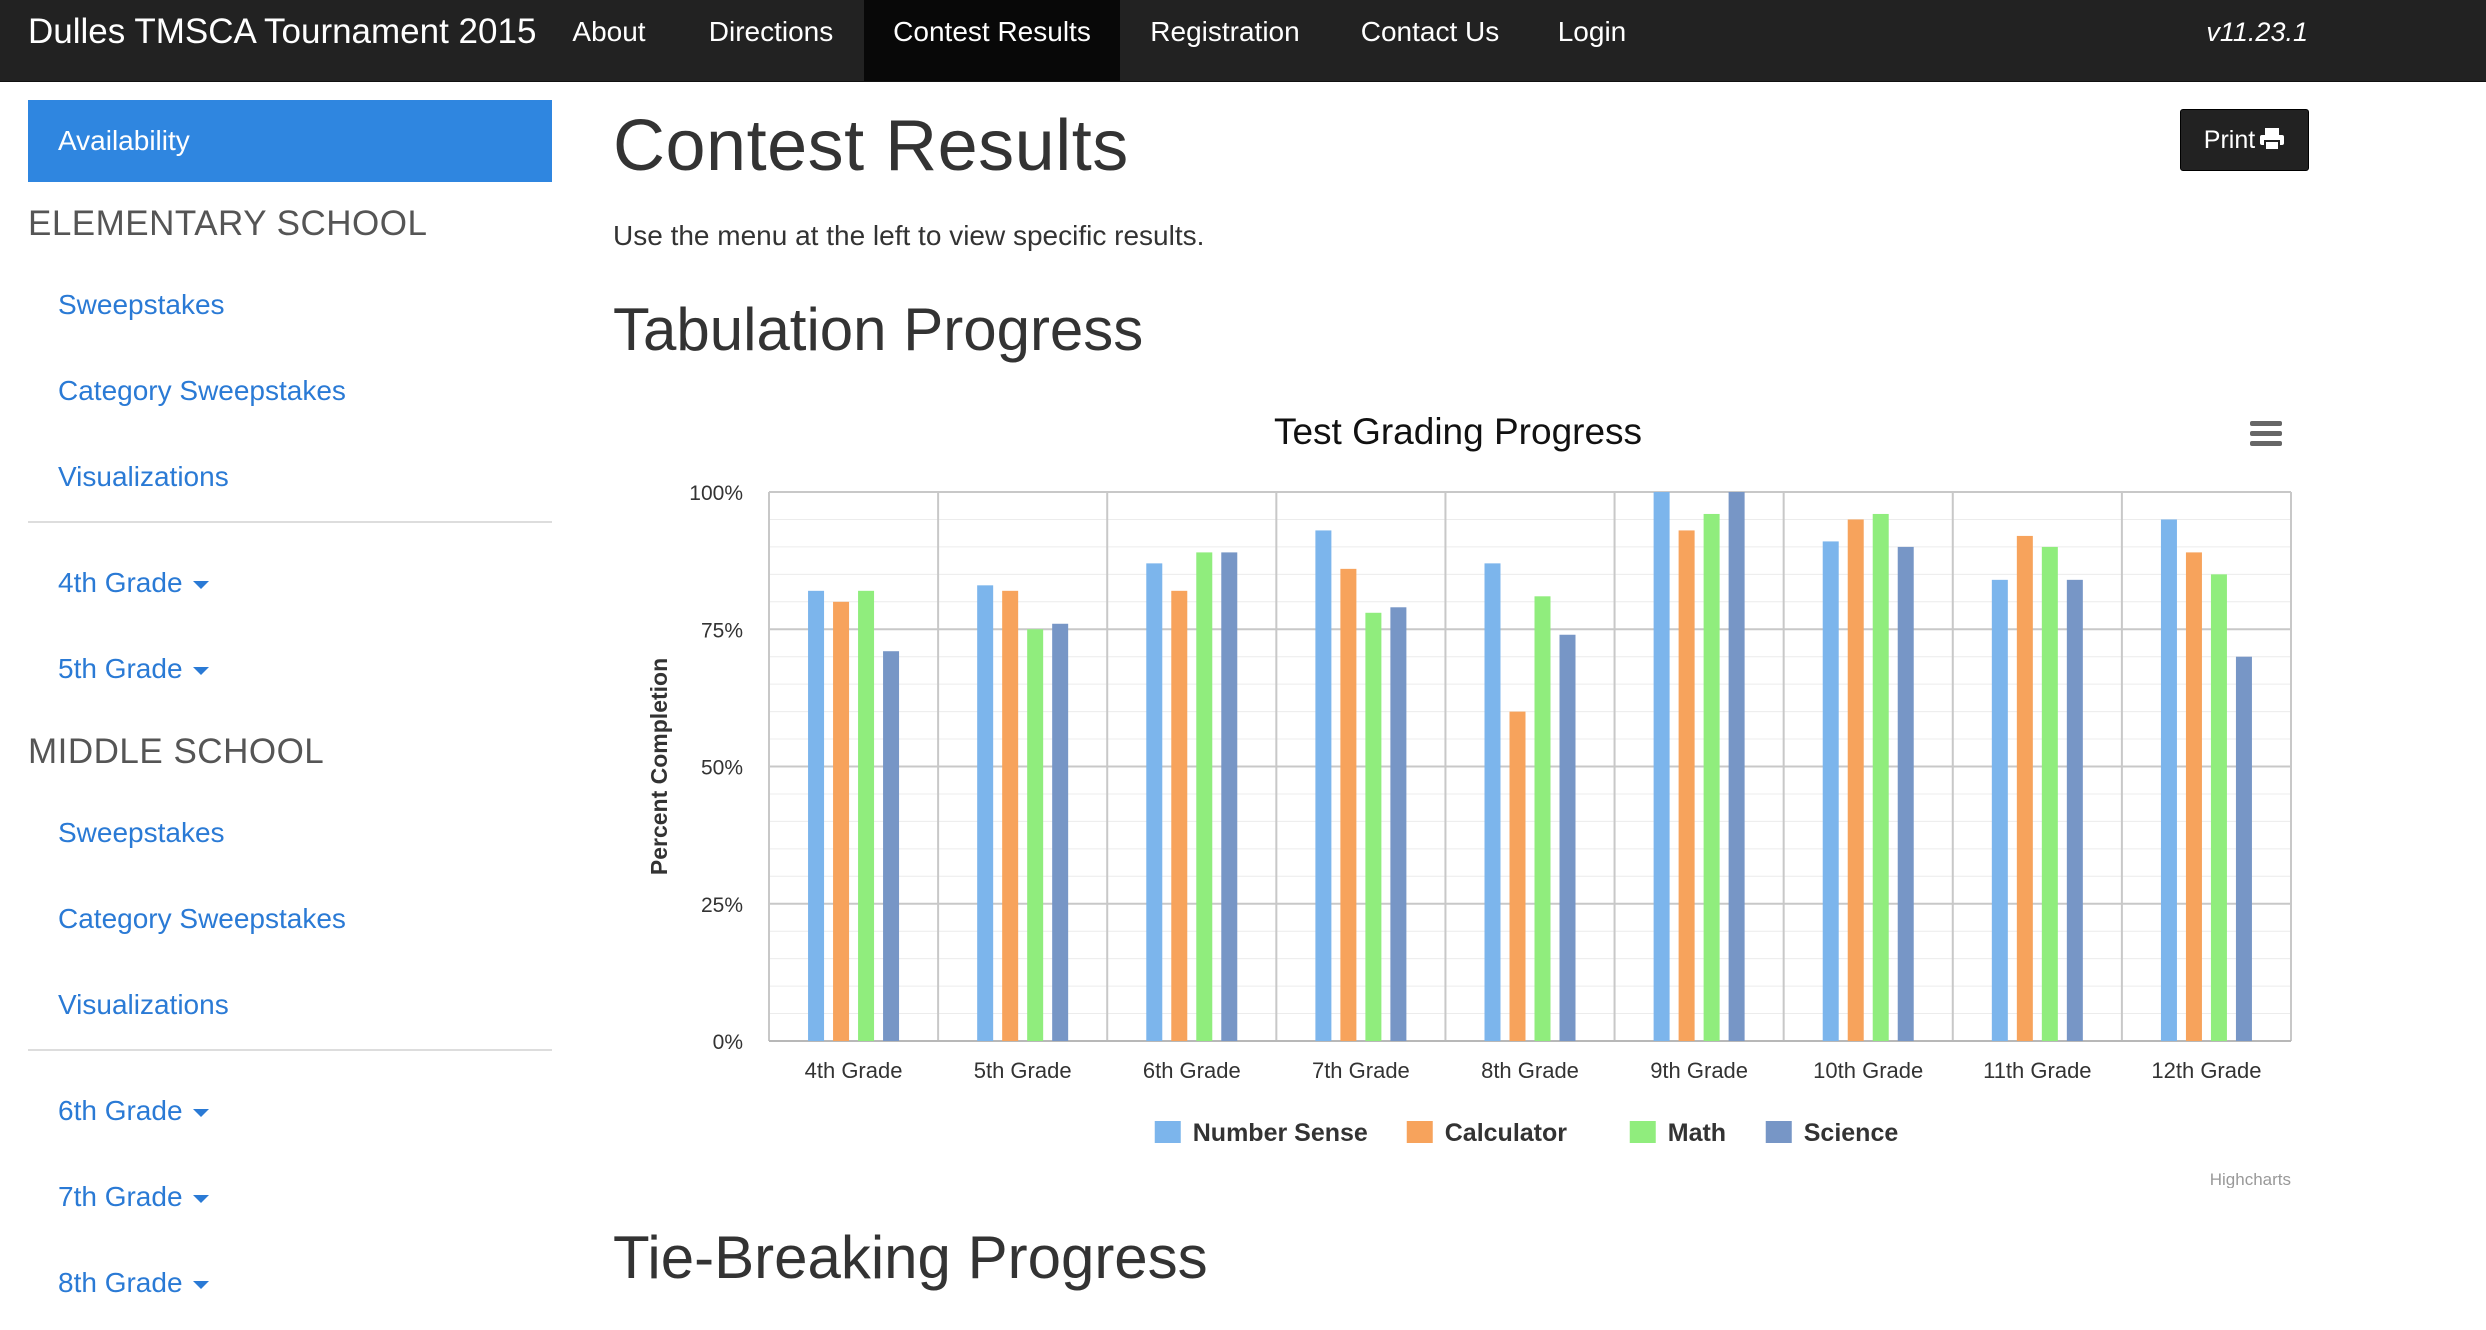 The width and height of the screenshot is (2486, 1330). What do you see at coordinates (1506, 1133) in the screenshot?
I see `legend-item-label: Calculator` at bounding box center [1506, 1133].